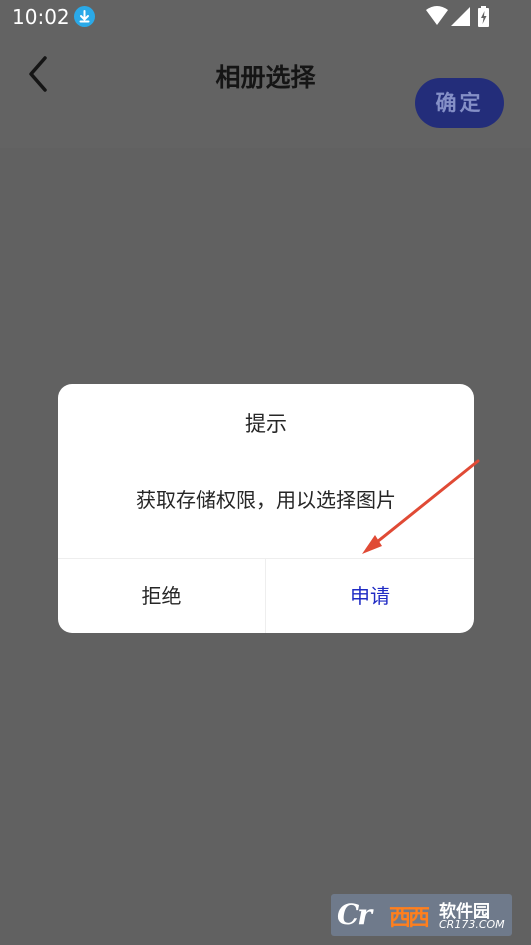 The image size is (531, 945). I want to click on status-icons, so click(457, 16).